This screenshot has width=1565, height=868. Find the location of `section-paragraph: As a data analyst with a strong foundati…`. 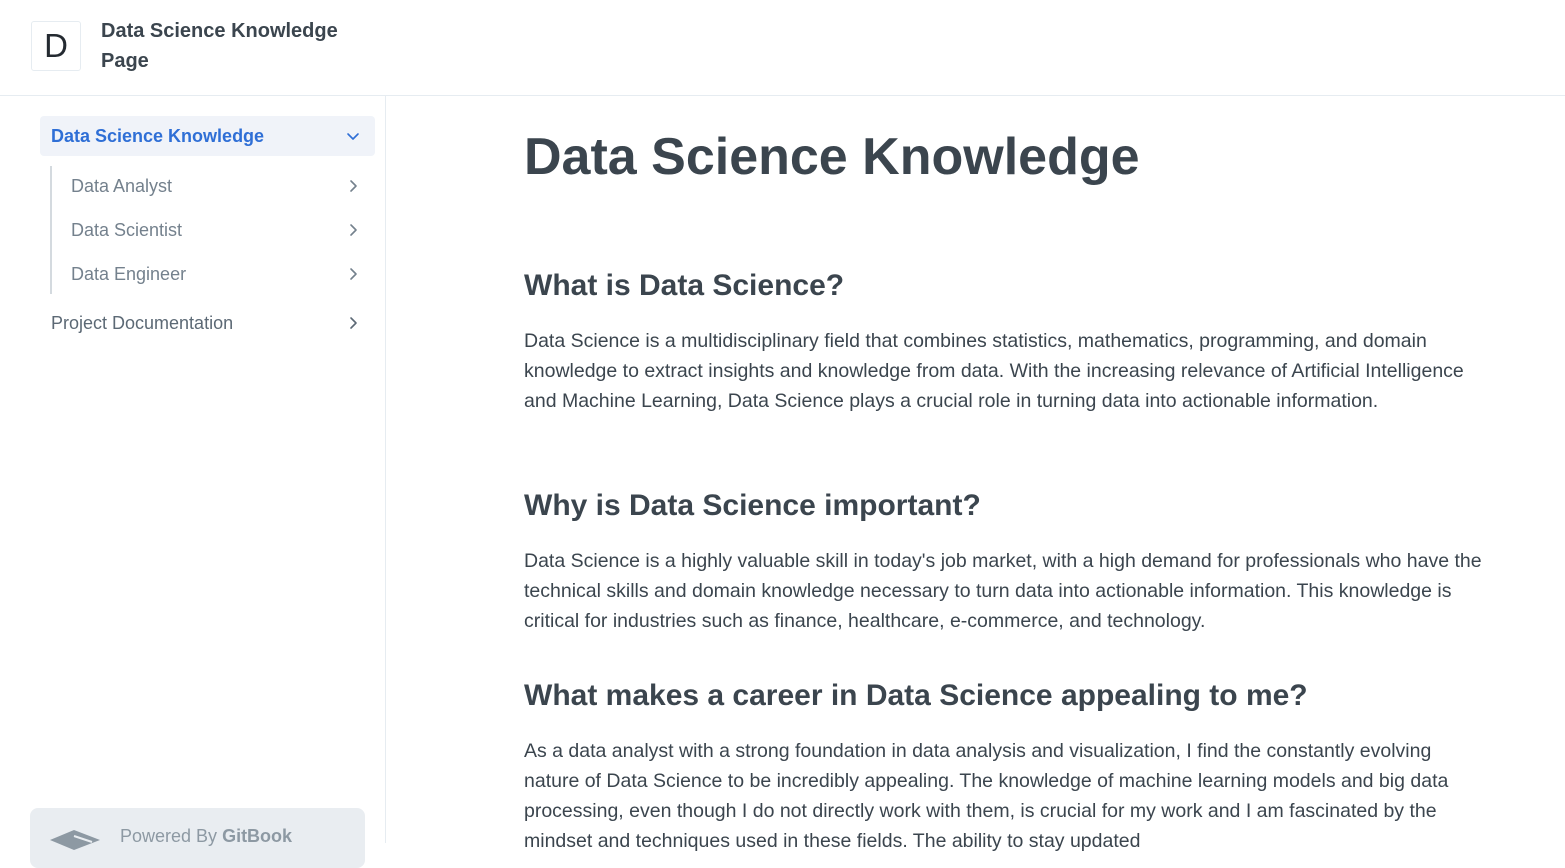

section-paragraph: As a data analyst with a strong foundati… is located at coordinates (986, 796).